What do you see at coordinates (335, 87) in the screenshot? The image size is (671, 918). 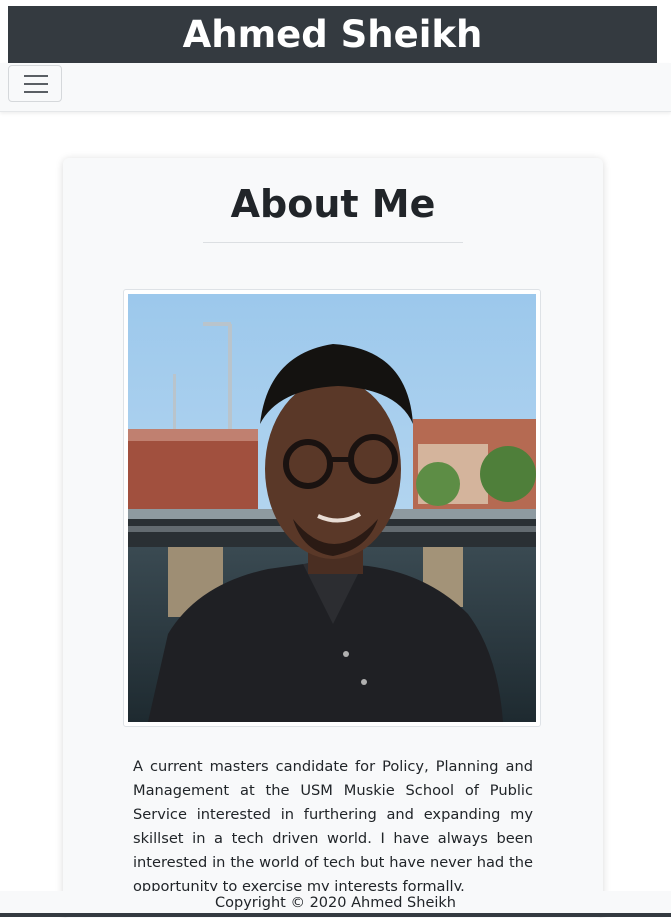 I see `navbar` at bounding box center [335, 87].